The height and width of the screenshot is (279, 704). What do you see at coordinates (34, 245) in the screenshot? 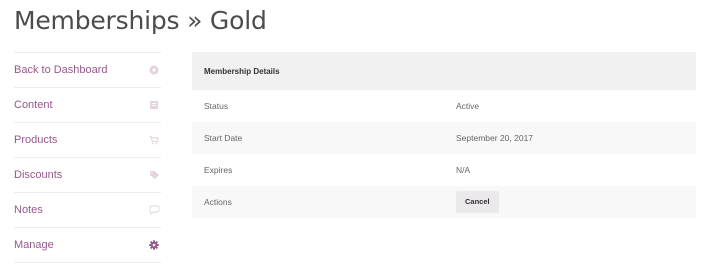
I see `sidebar-item-label: Manage` at bounding box center [34, 245].